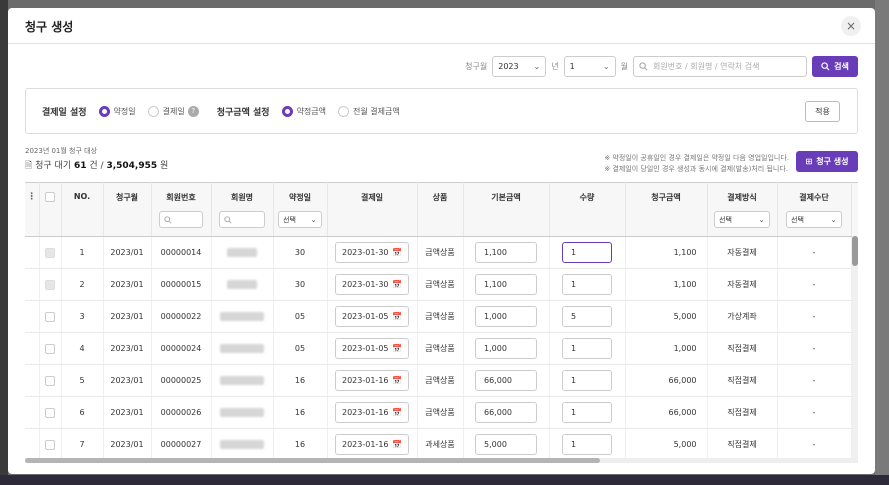 The image size is (889, 485). Describe the element at coordinates (369, 111) in the screenshot. I see `radio-prev-month-amount: 전월 결제금액` at that location.